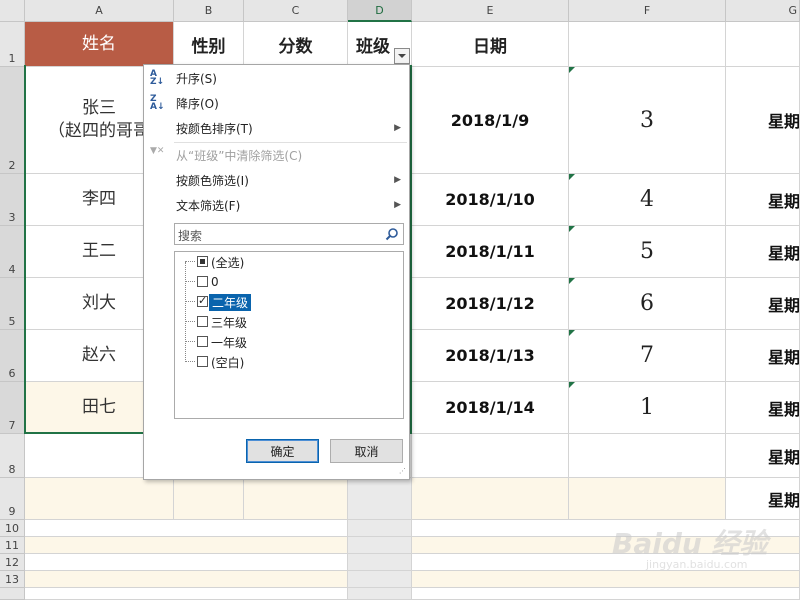 The height and width of the screenshot is (600, 800). What do you see at coordinates (763, 11) in the screenshot?
I see `column-header-g: G` at bounding box center [763, 11].